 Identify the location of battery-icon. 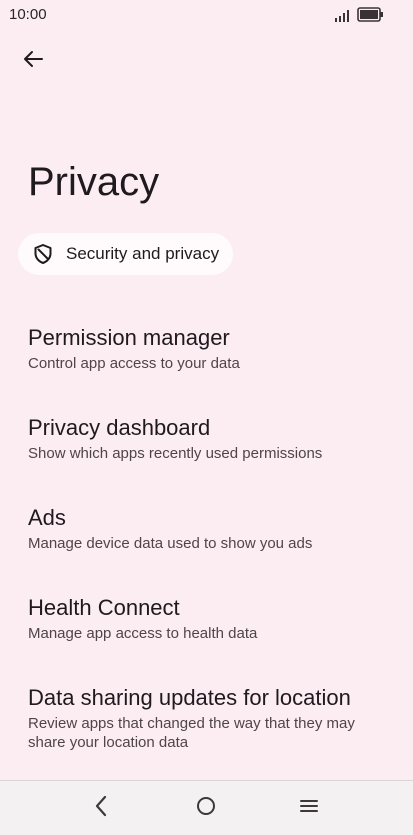
(370, 14).